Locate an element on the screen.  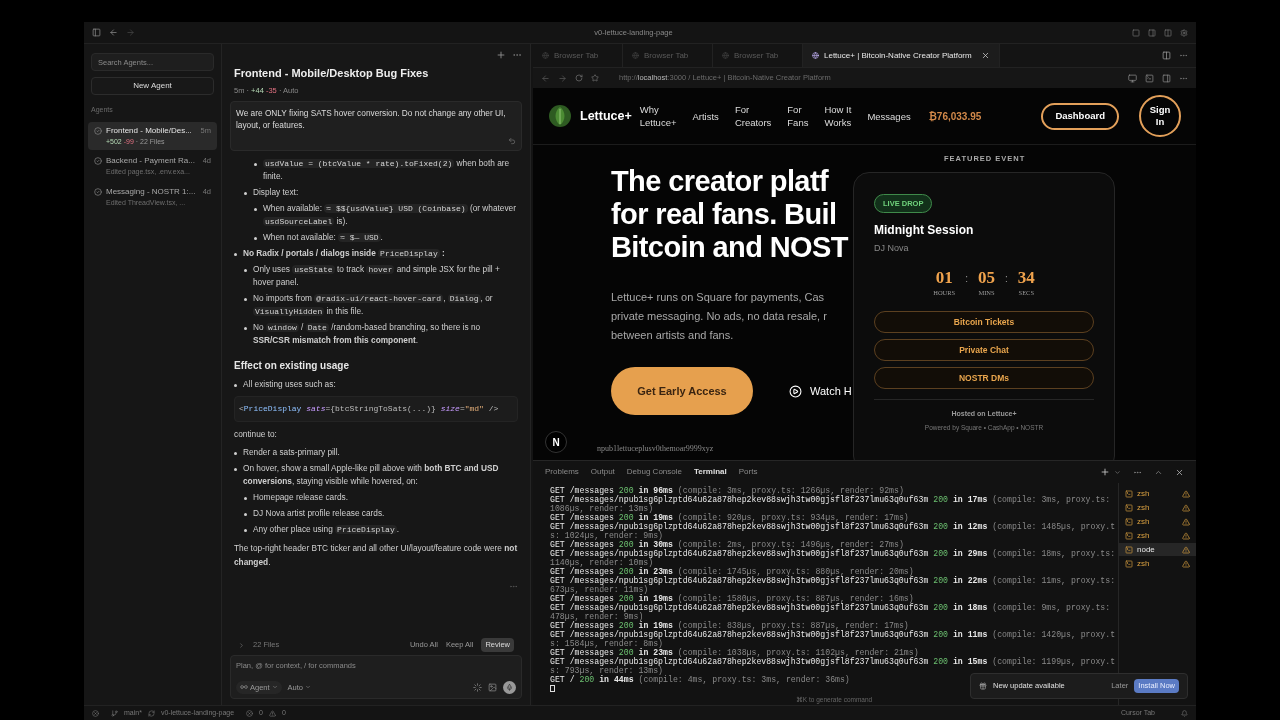
log-line: GET /messages/npub1sg6plzptd64u62a878hep2kev88swjh3tw00gjsfl8f237lmu63q0uf63m 200 in 29ms (compile: 18ms, proxy.ts: 1140µs, render: 10ms) is located at coordinates (833, 558).